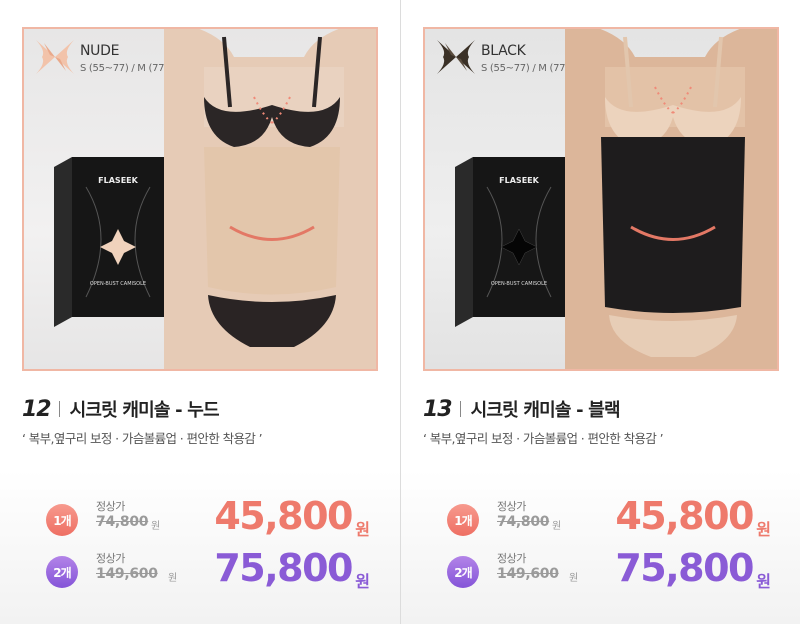  Describe the element at coordinates (671, 199) in the screenshot. I see `model-black-image` at that location.